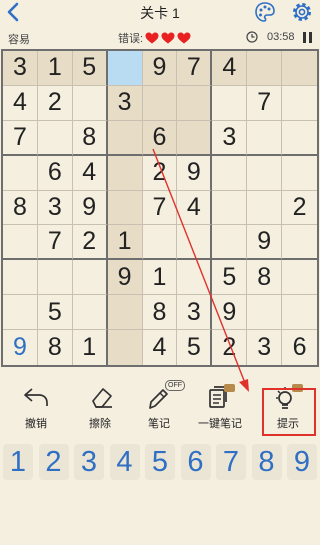  Describe the element at coordinates (265, 278) in the screenshot. I see `grid-cell-r7-c8: 8` at that location.